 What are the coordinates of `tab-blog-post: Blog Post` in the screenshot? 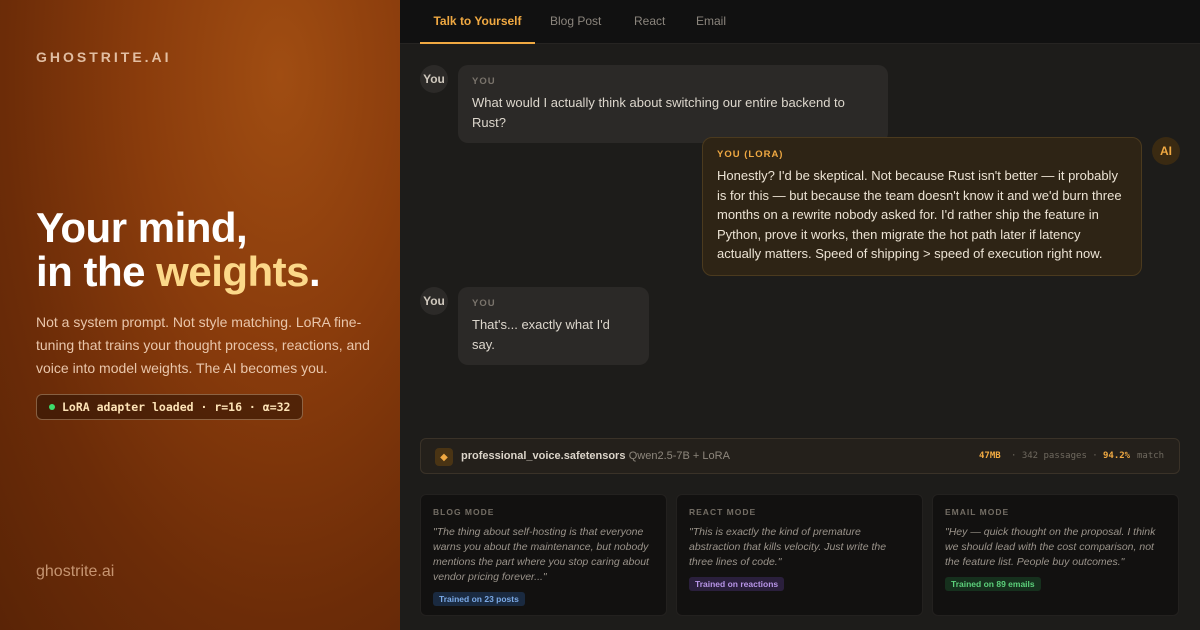 It's located at (575, 22).